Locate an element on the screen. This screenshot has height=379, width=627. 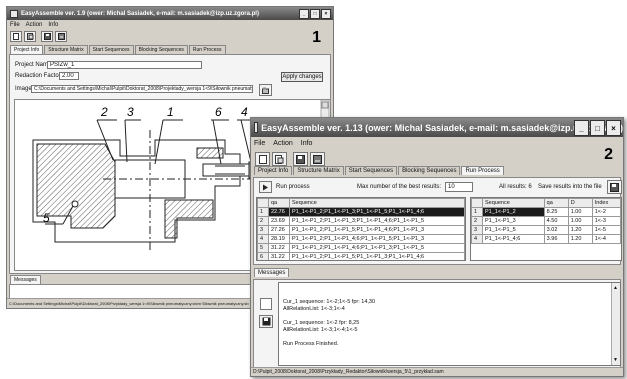
figure-number-label: 2 is located at coordinates (608, 154).